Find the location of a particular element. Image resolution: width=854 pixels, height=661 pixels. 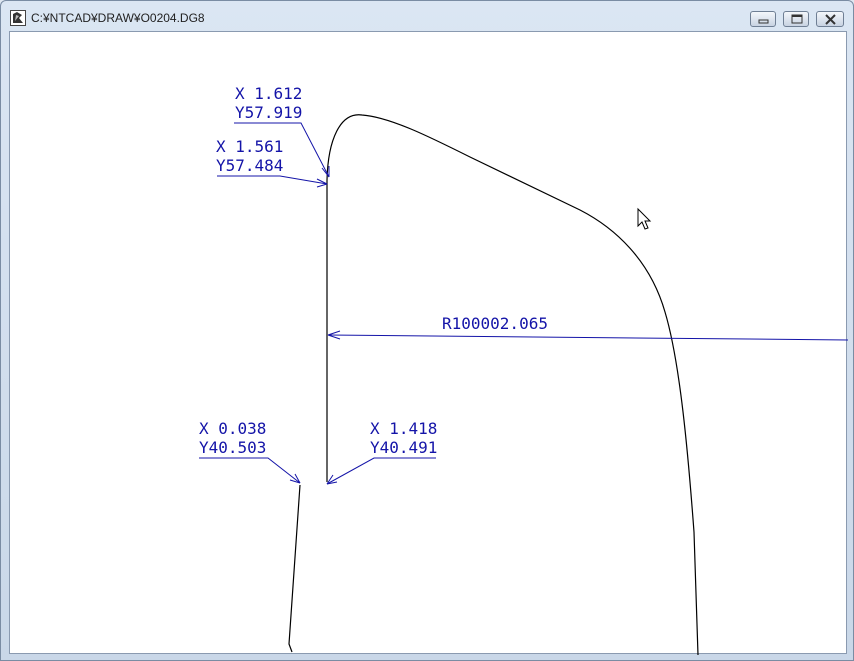

minimize-button is located at coordinates (763, 19).